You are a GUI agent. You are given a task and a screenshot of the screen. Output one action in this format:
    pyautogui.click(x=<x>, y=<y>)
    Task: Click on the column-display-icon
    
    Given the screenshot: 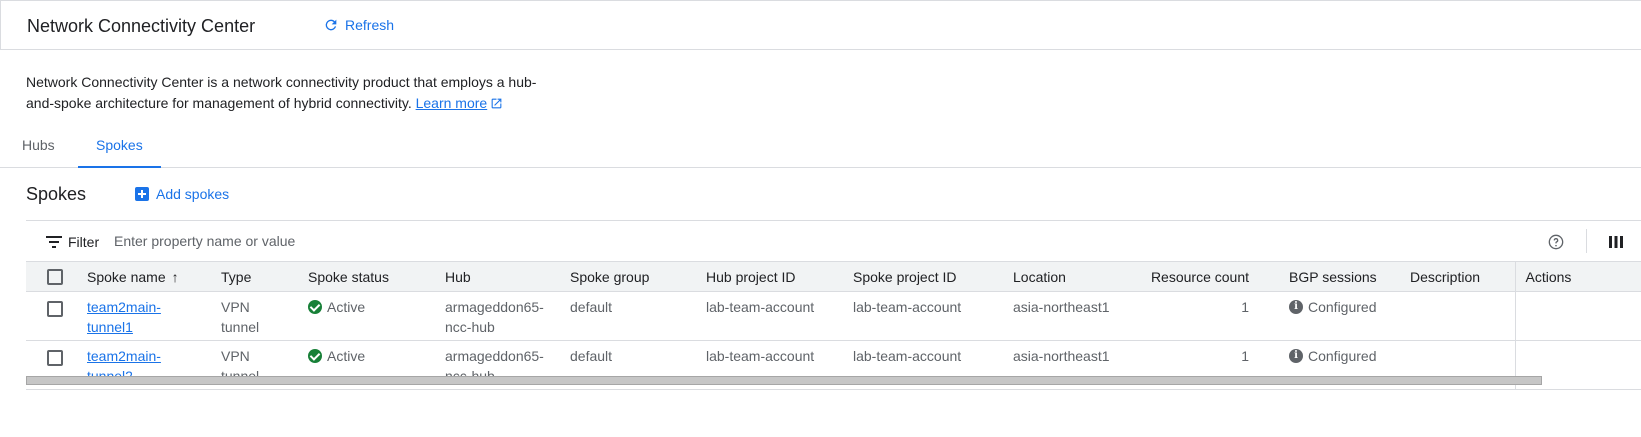 What is the action you would take?
    pyautogui.click(x=1616, y=242)
    